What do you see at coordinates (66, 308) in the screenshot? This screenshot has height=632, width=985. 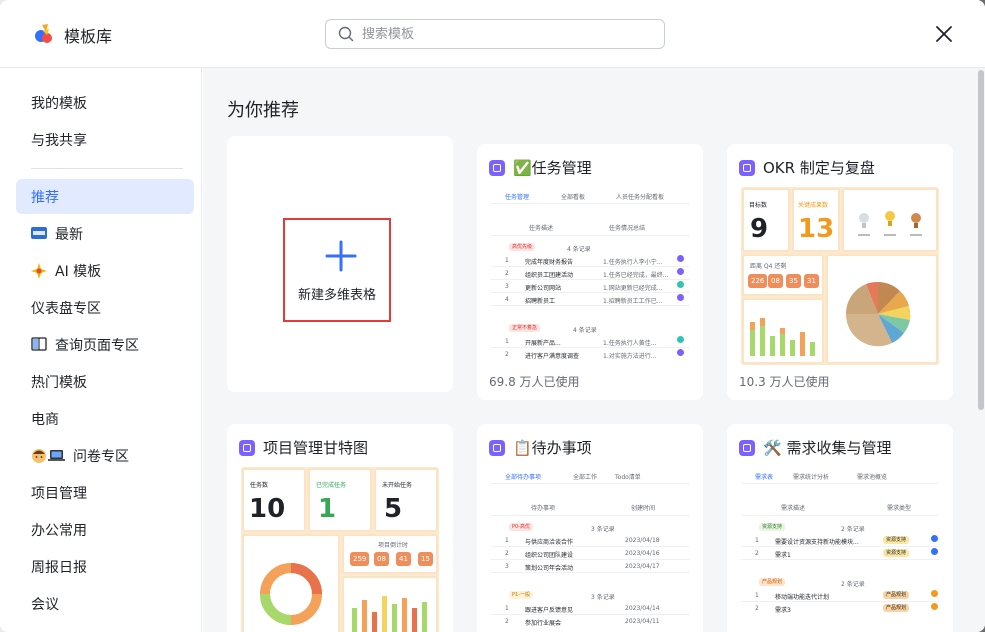 I see `sidebar-item-label: 仪表盘专区` at bounding box center [66, 308].